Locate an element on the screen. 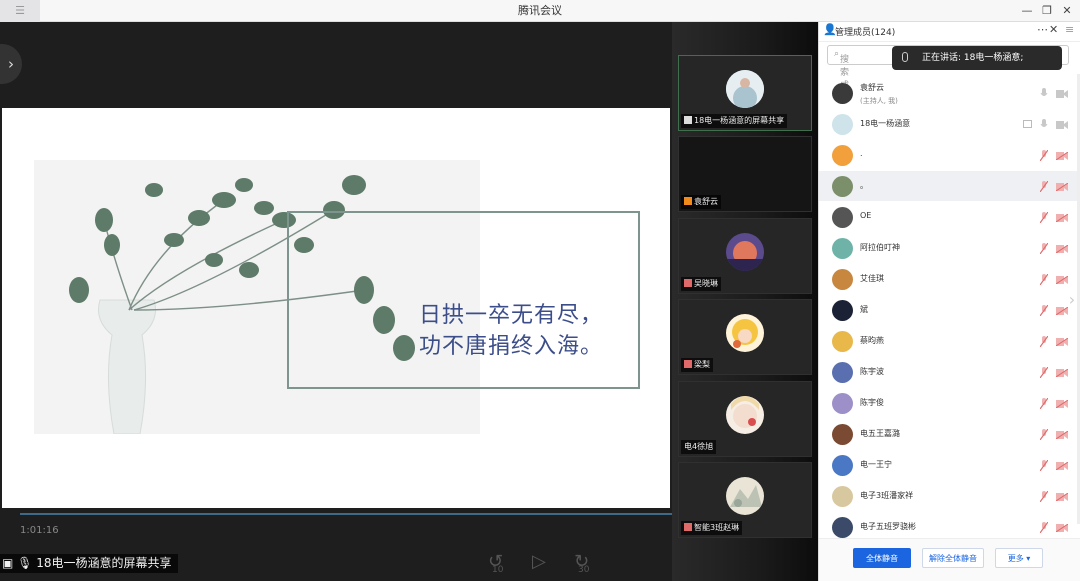 The height and width of the screenshot is (581, 1080). tile-label: 智能3班赵琳 is located at coordinates (712, 528).